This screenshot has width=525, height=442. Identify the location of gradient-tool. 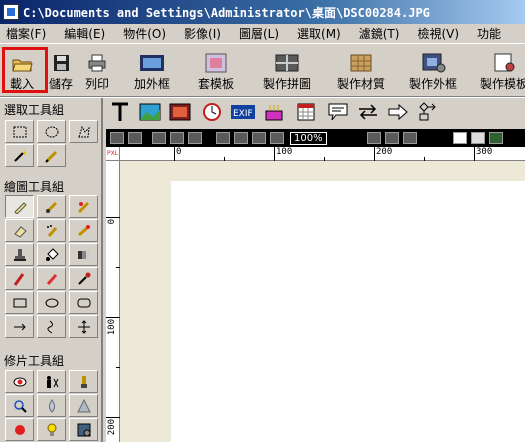
(83, 254).